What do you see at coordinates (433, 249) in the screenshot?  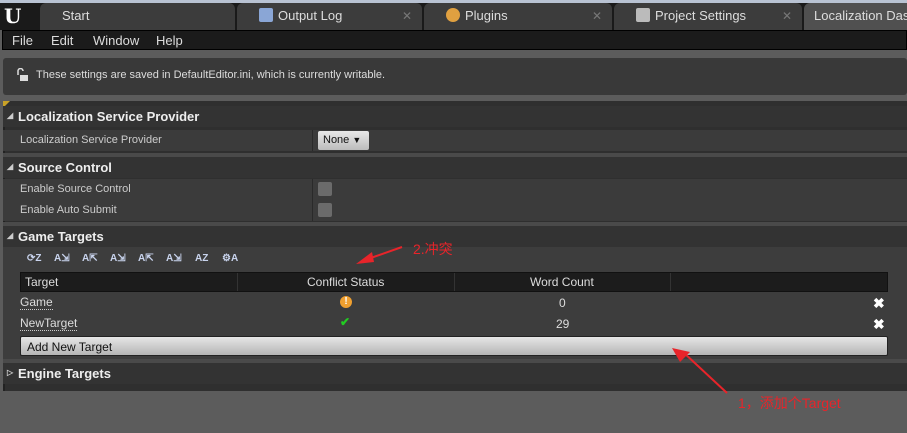 I see `annotation-conflict: 2.冲突` at bounding box center [433, 249].